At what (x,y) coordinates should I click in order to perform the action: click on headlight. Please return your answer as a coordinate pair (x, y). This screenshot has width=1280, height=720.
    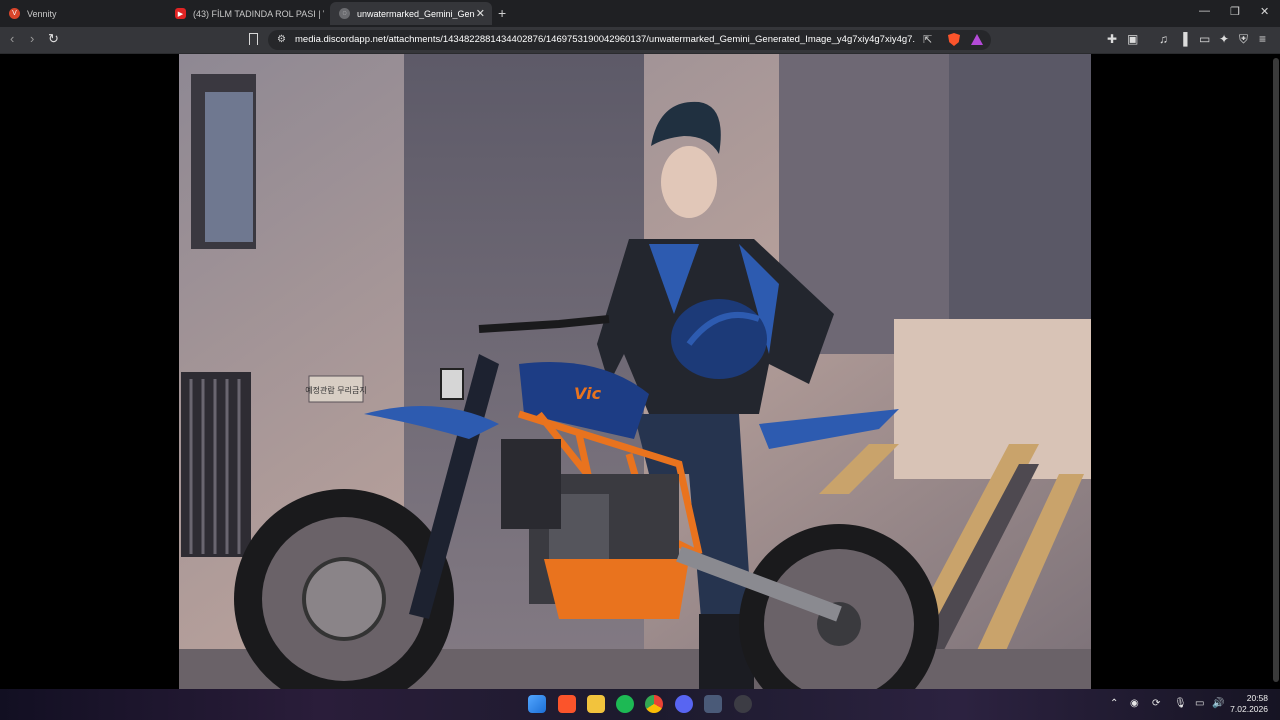
    Looking at the image, I should click on (452, 384).